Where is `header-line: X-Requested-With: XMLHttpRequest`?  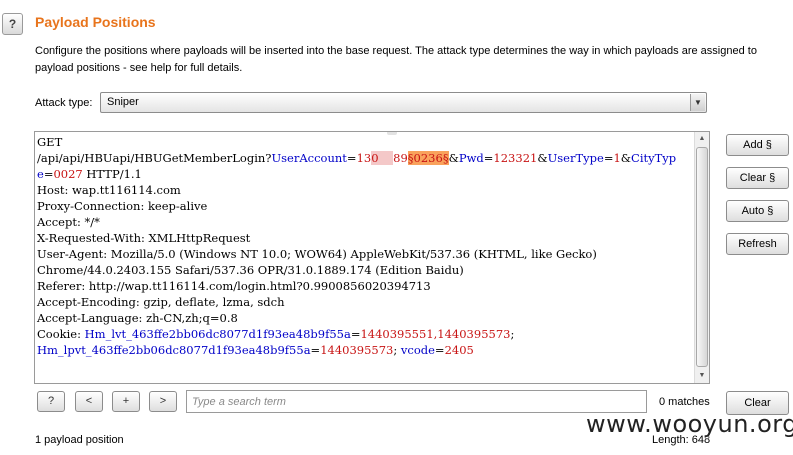 header-line: X-Requested-With: XMLHttpRequest is located at coordinates (144, 238).